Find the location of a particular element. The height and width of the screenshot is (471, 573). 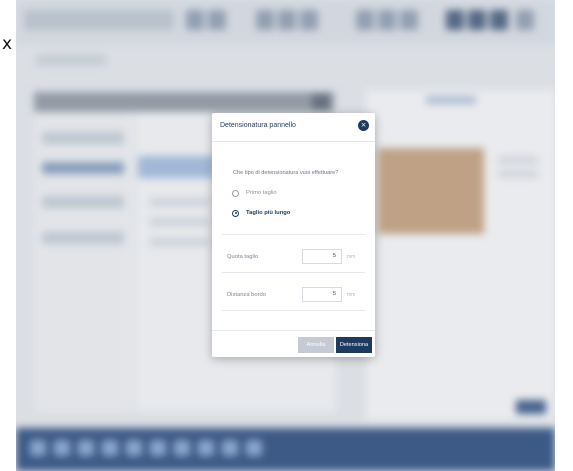

field-label-distanza-bordo: Distanza bordo is located at coordinates (246, 295).